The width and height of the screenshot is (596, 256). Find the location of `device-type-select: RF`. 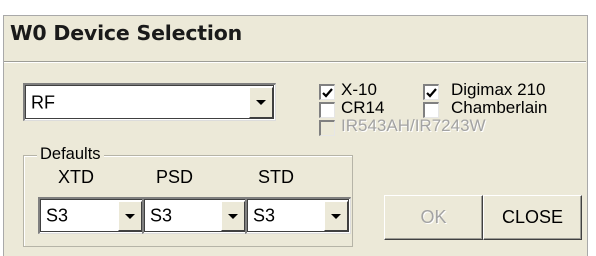

device-type-select: RF is located at coordinates (149, 102).